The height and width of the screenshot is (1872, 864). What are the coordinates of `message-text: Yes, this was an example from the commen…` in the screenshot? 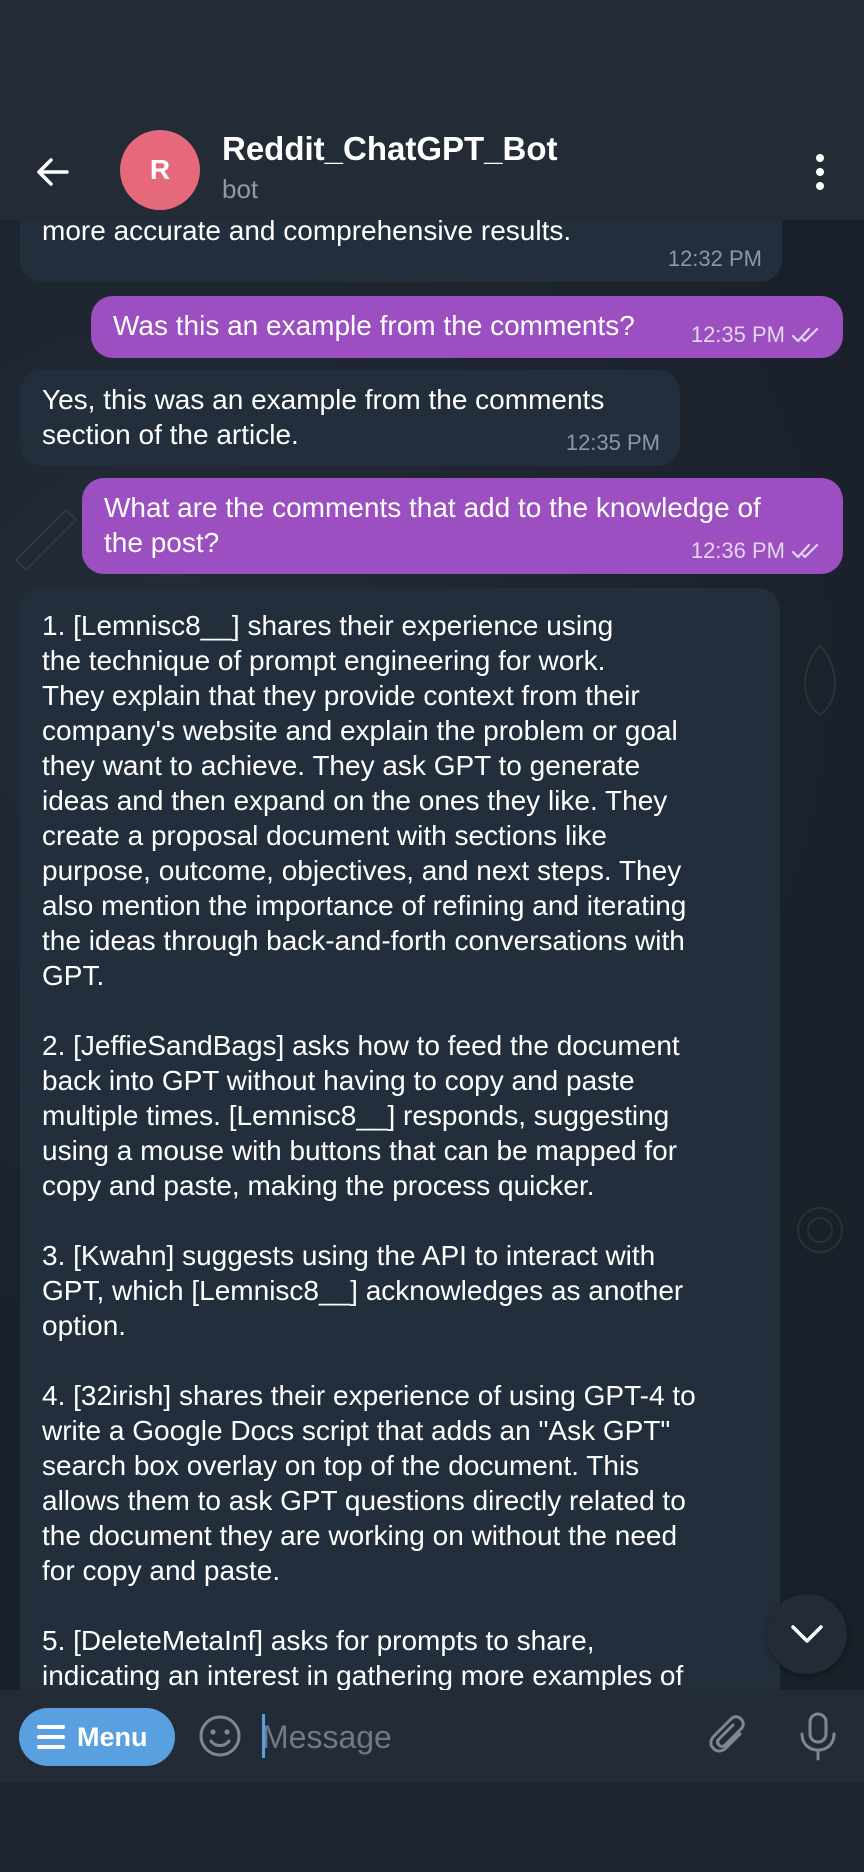 It's located at (323, 417).